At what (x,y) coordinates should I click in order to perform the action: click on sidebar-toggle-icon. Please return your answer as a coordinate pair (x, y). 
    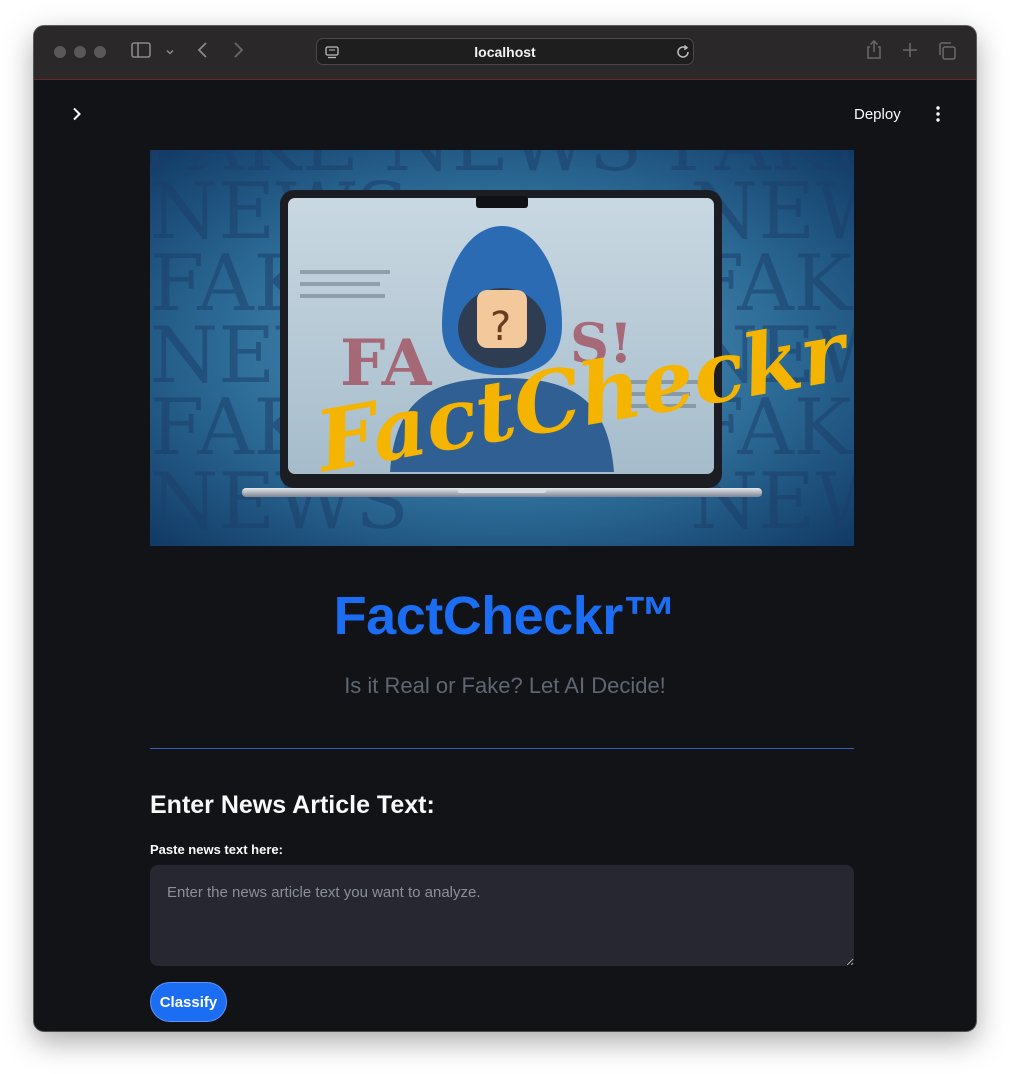
    Looking at the image, I should click on (141, 52).